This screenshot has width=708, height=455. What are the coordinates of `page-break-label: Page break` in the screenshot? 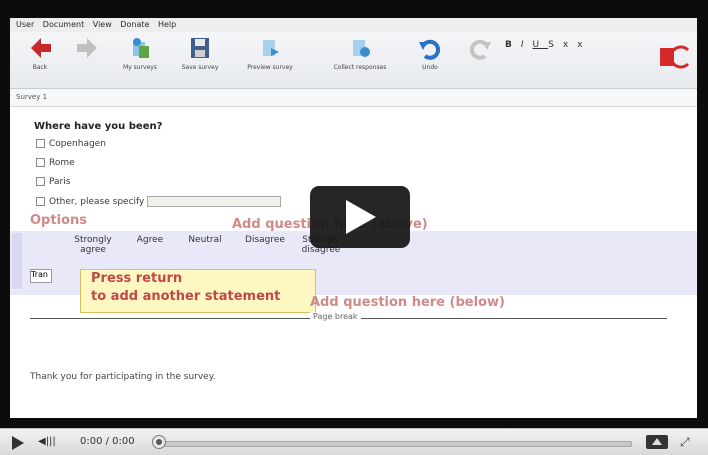 It's located at (335, 316).